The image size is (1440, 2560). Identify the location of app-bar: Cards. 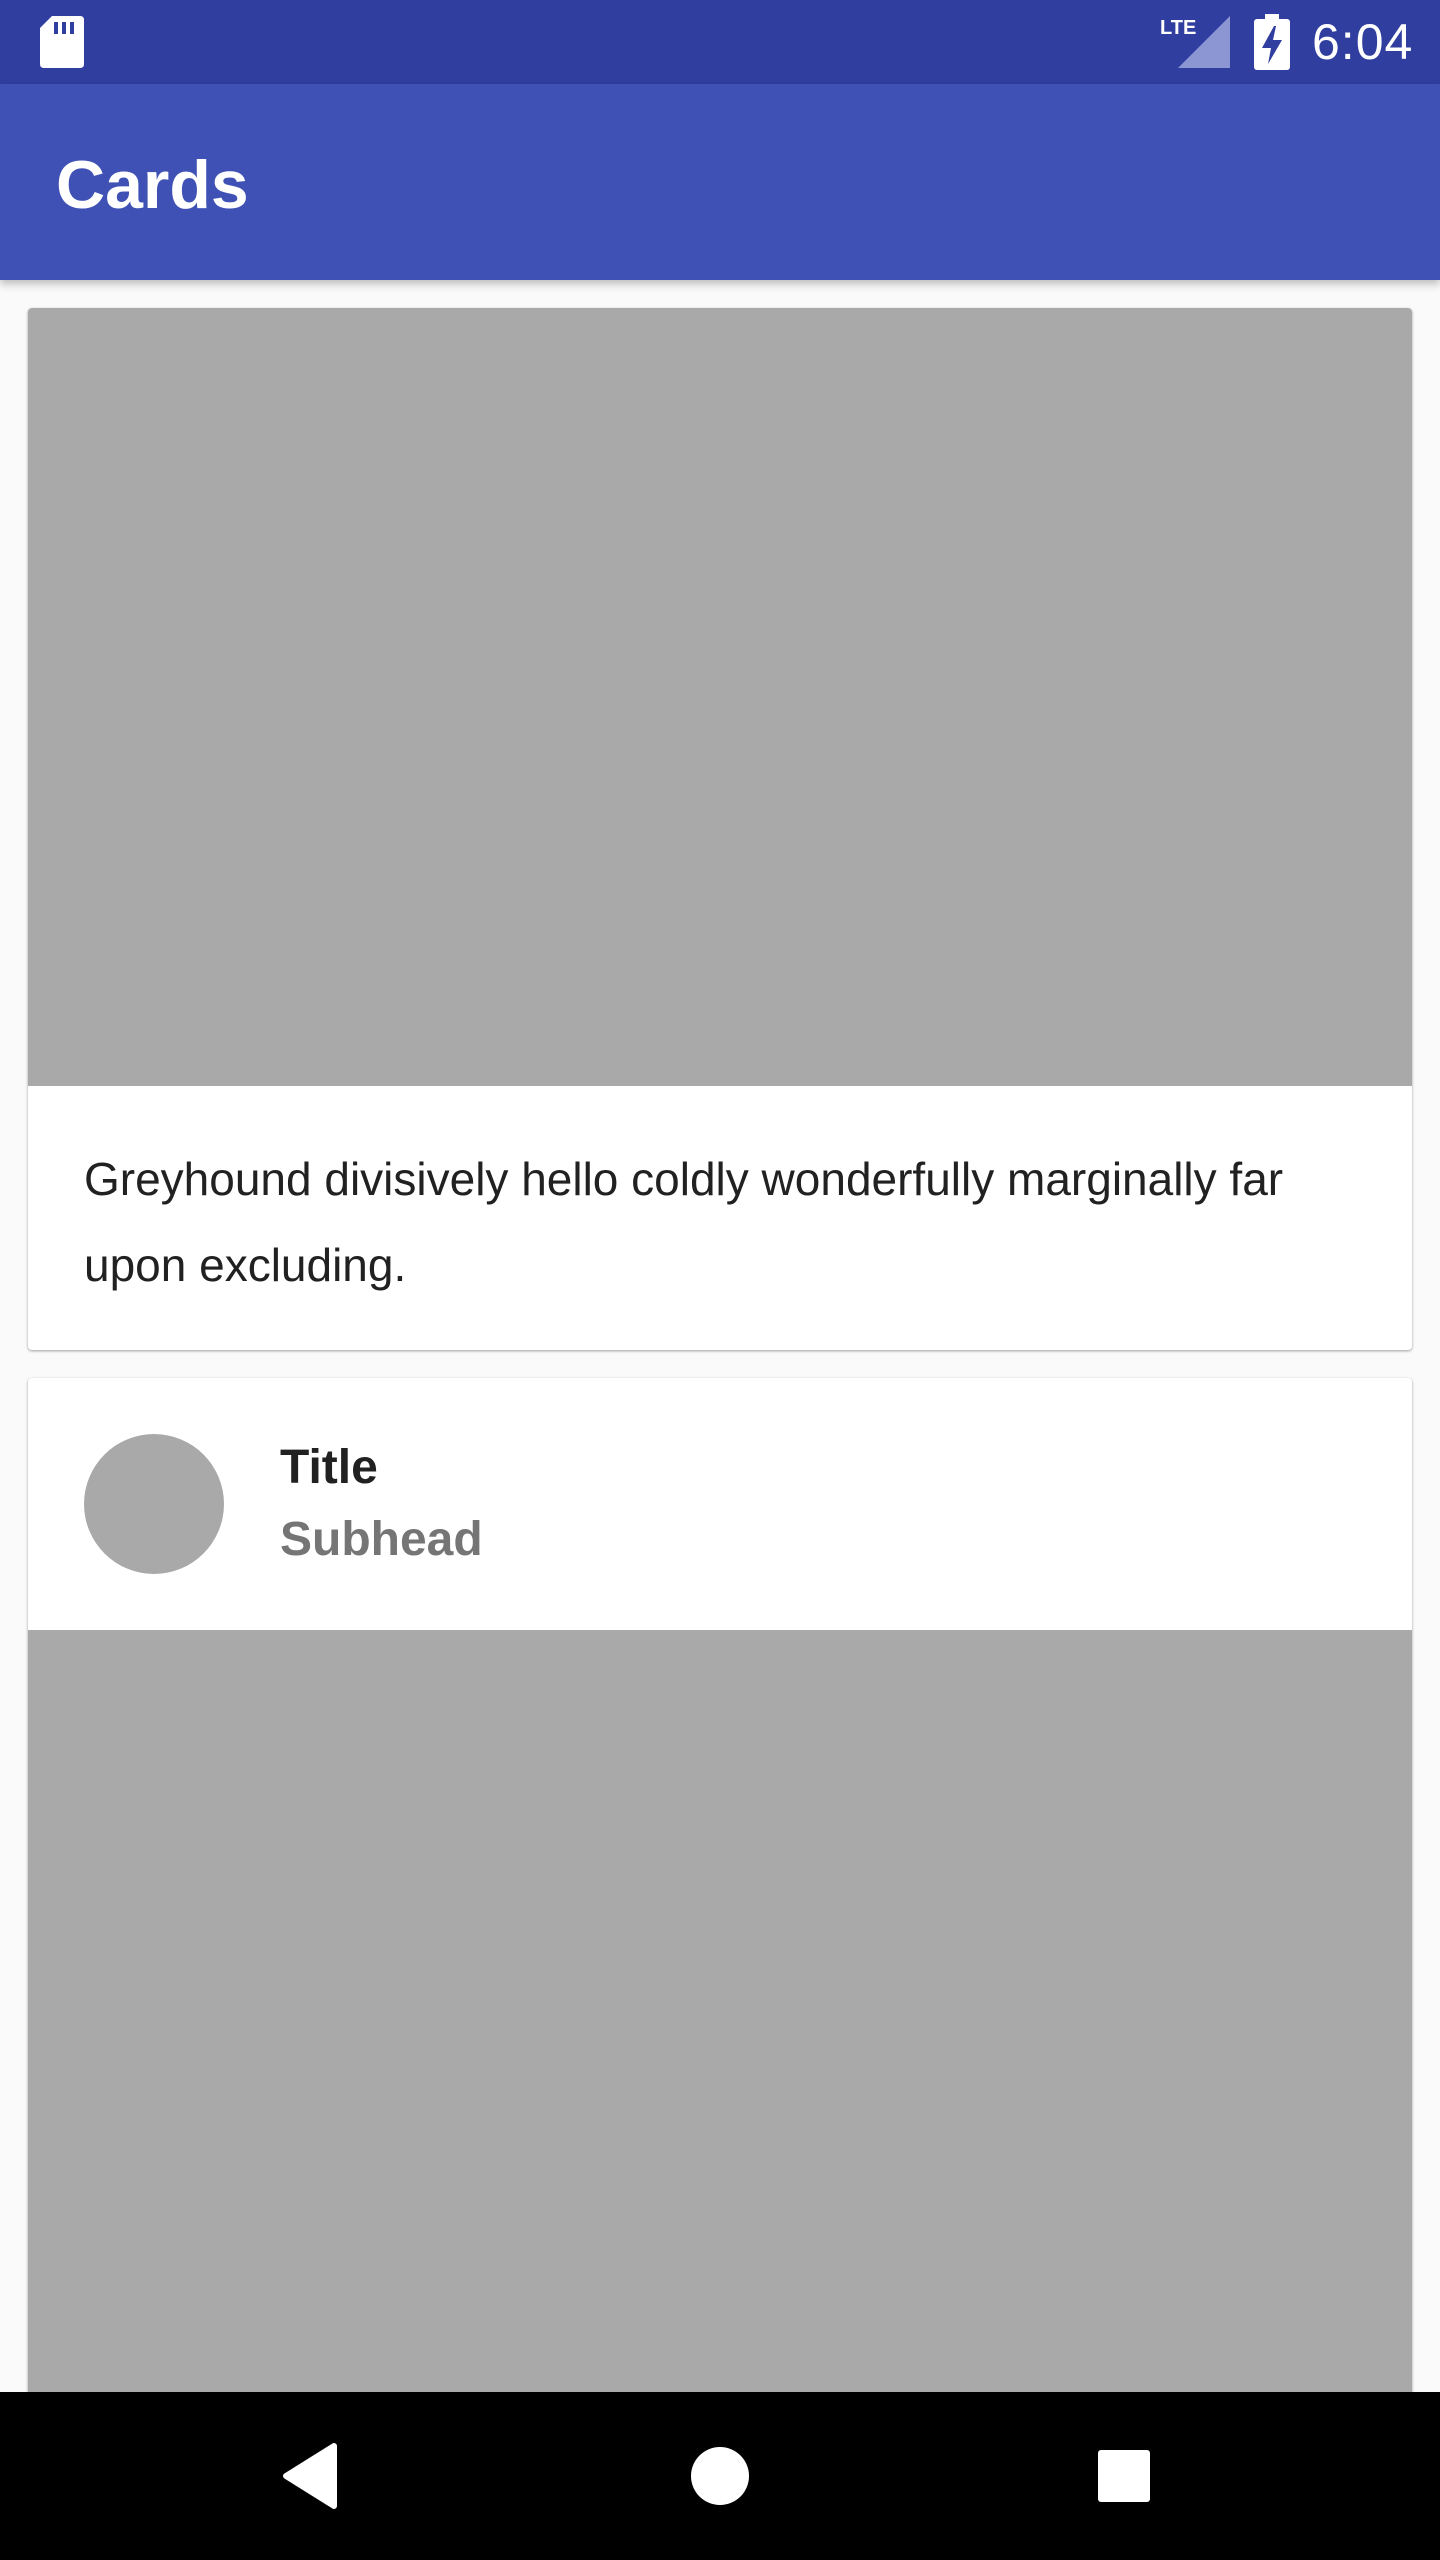
(720, 182).